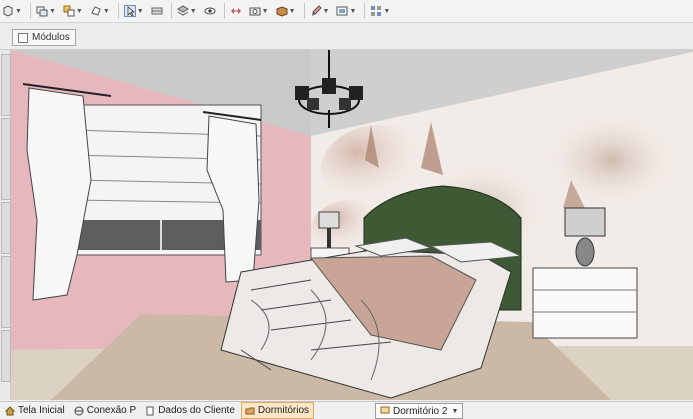 This screenshot has height=419, width=693. What do you see at coordinates (455, 411) in the screenshot?
I see `chevron-down-icon: ▼` at bounding box center [455, 411].